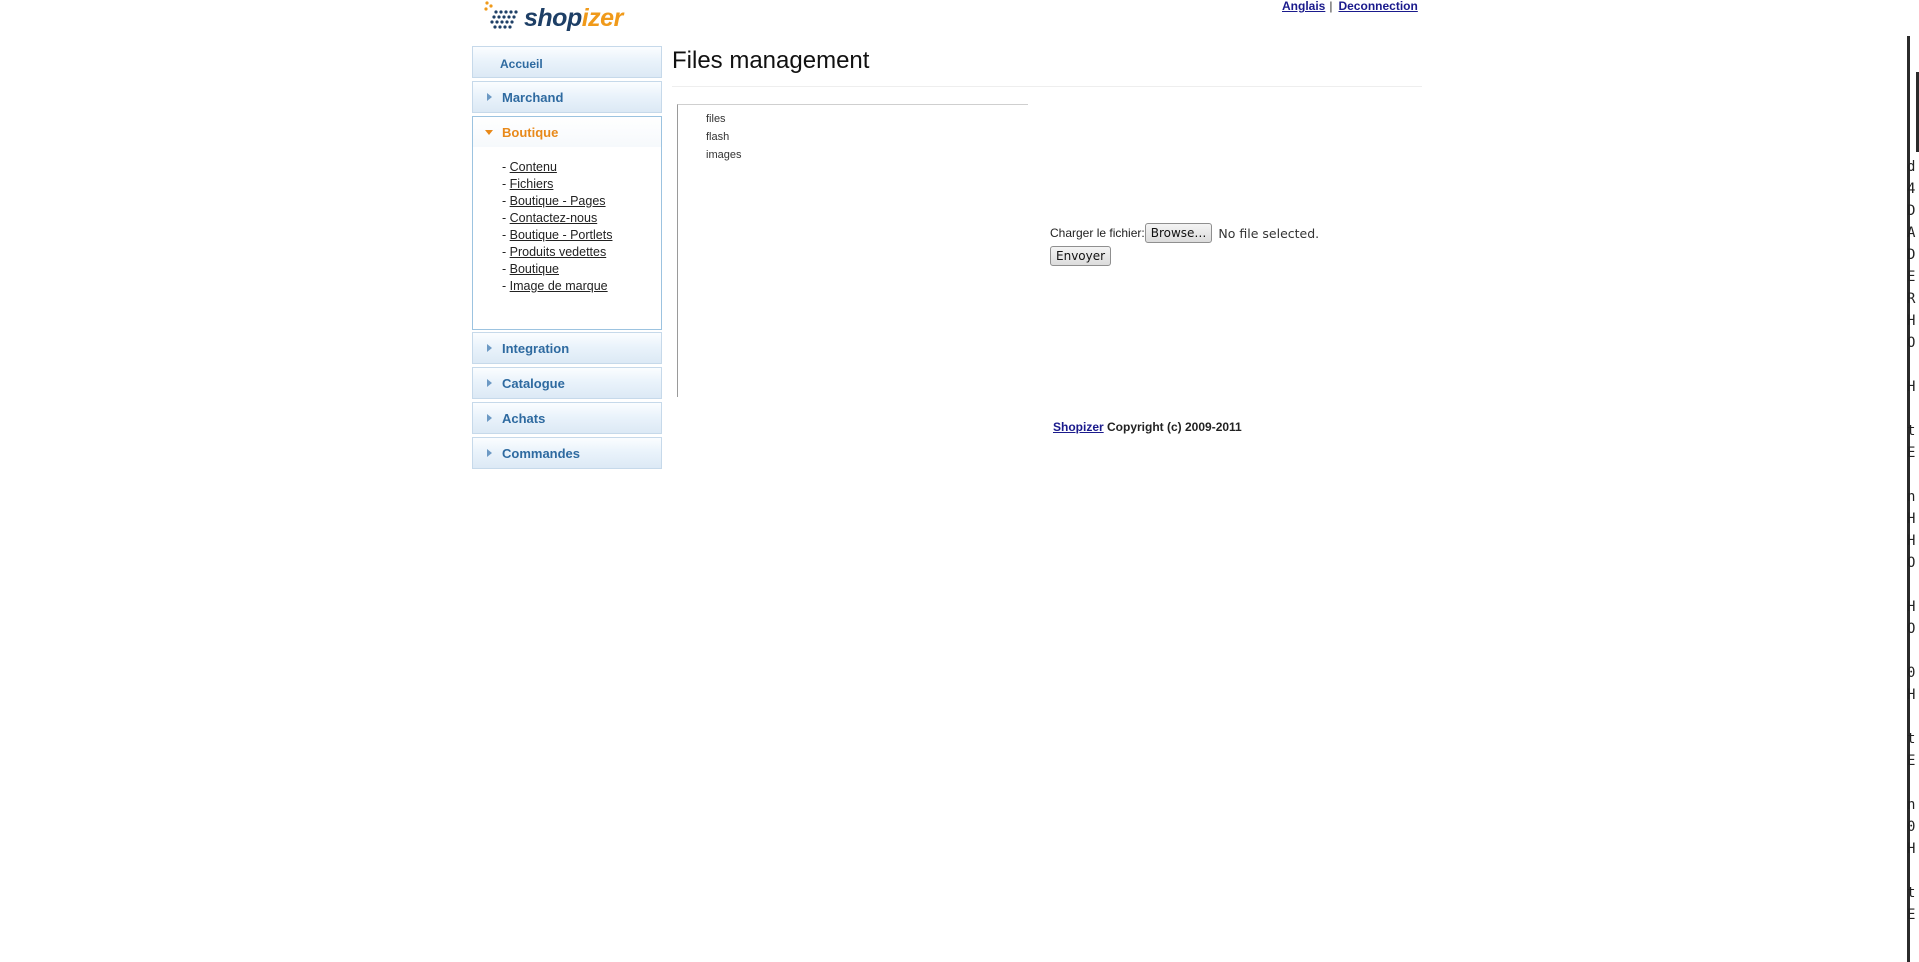  What do you see at coordinates (558, 201) in the screenshot?
I see `submenu-link-store-pages: Boutique - Pages` at bounding box center [558, 201].